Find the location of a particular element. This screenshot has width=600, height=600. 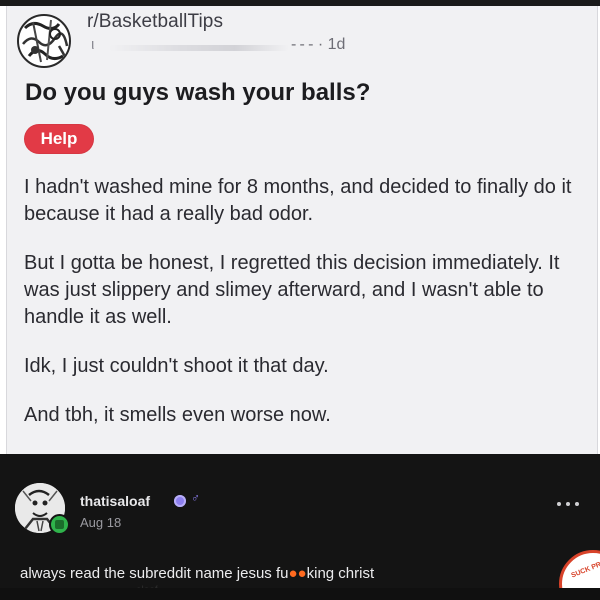

commenter-username: thatisaloaf is located at coordinates (115, 501).